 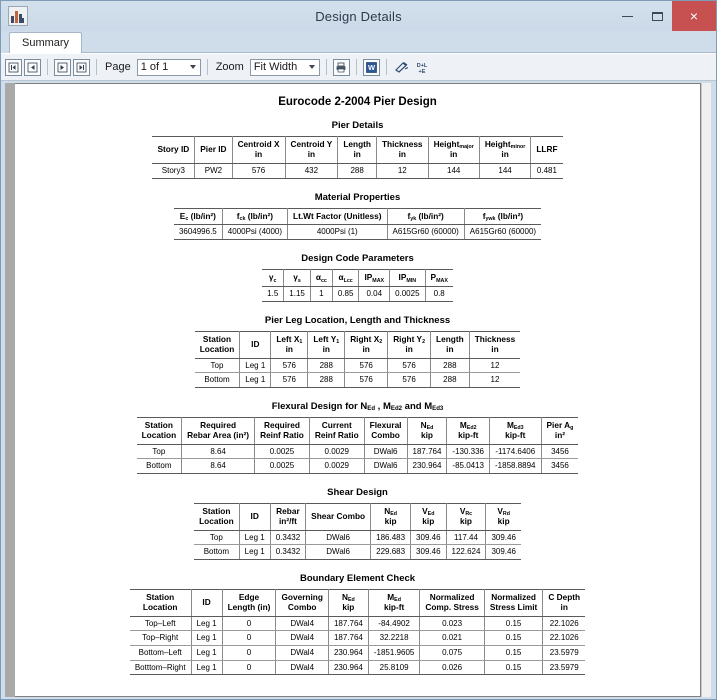 What do you see at coordinates (255, 216) in the screenshot?
I see `column-header: fck (lb/in²)` at bounding box center [255, 216].